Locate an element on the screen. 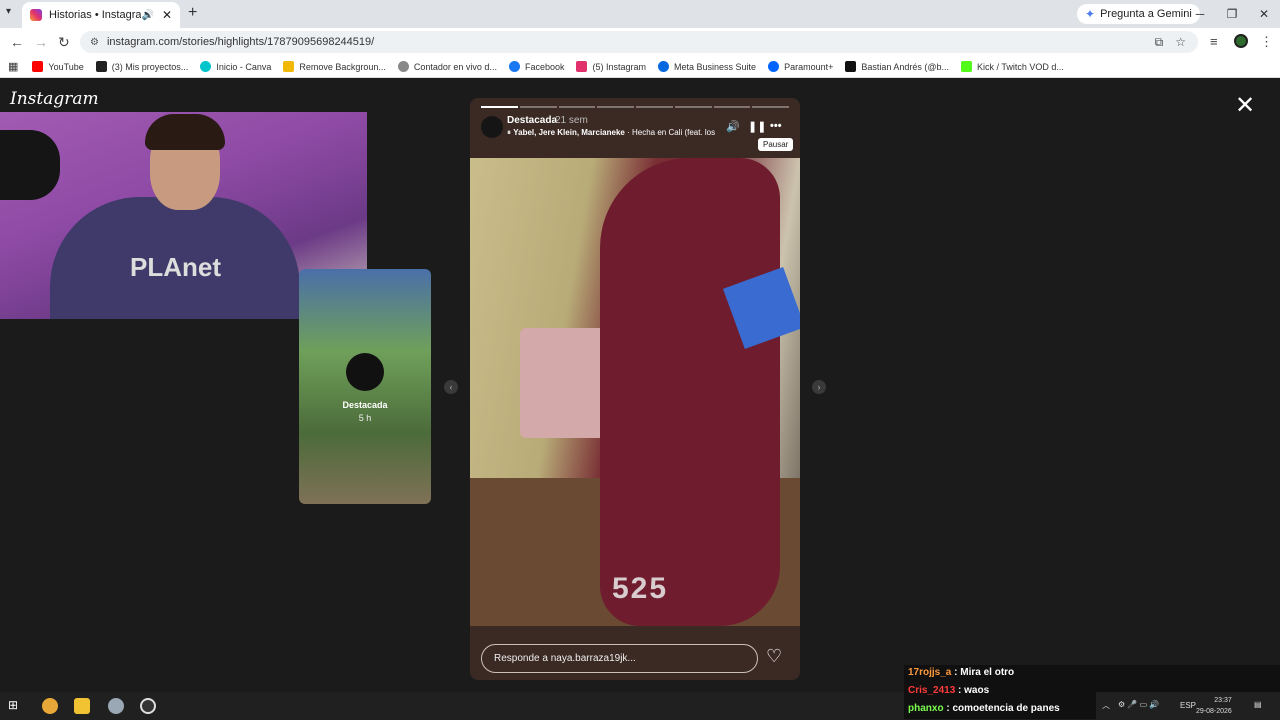  capcut-icon is located at coordinates (101, 66).